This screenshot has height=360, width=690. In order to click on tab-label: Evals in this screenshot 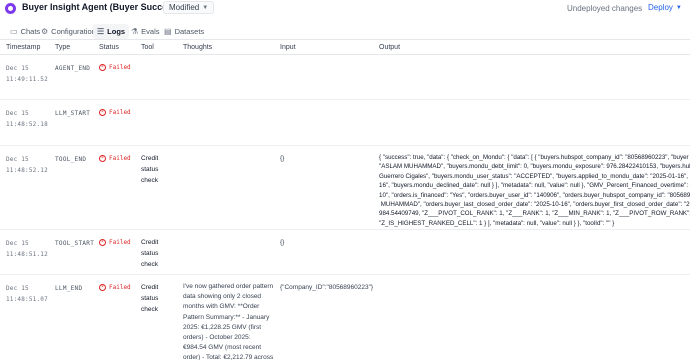, I will do `click(150, 31)`.